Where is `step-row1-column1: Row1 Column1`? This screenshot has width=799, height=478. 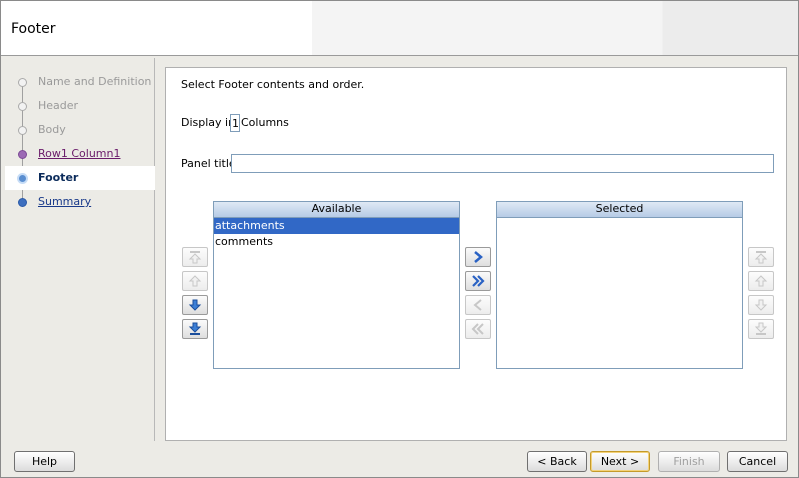 step-row1-column1: Row1 Column1 is located at coordinates (80, 154).